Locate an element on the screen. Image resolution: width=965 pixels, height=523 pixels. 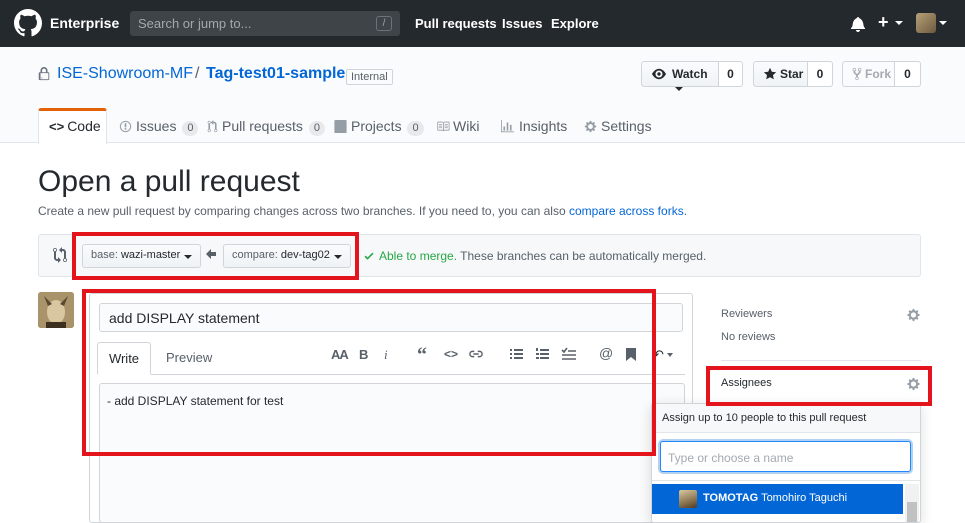
tab-preview: Preview is located at coordinates (189, 357).